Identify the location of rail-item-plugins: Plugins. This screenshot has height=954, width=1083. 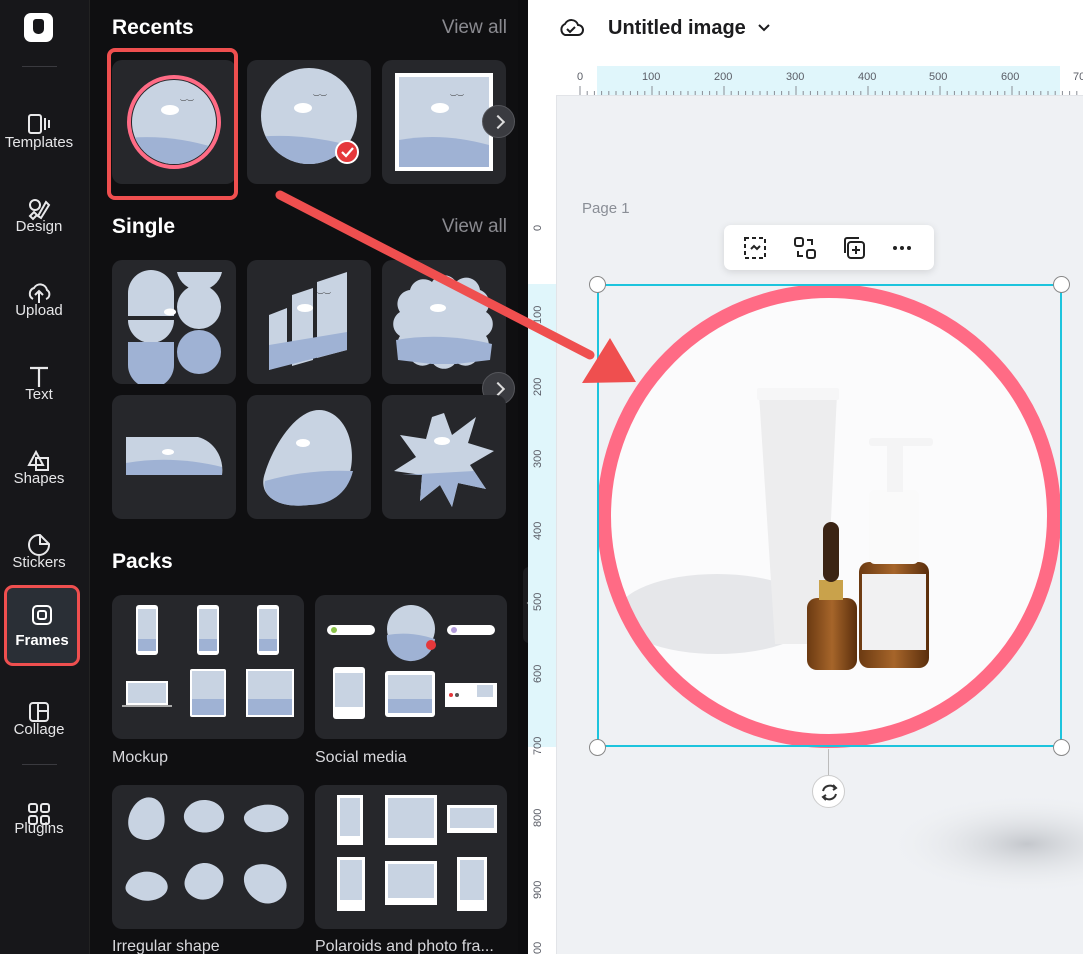
(39, 824).